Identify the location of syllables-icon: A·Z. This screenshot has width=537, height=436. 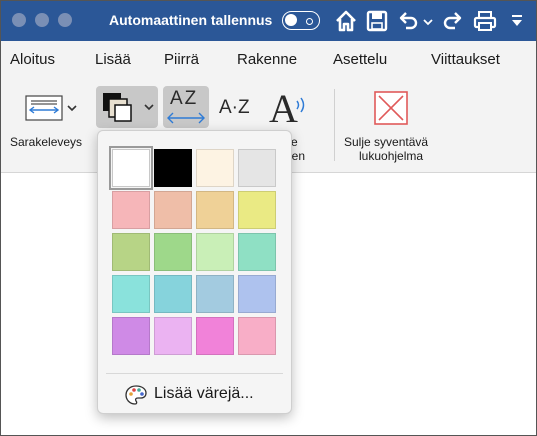
(234, 108).